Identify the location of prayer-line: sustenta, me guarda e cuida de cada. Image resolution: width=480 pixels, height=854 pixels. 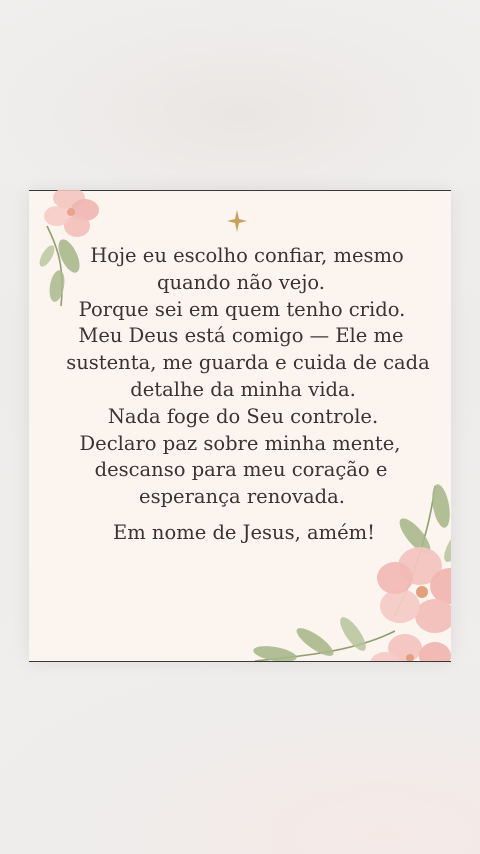
(248, 363).